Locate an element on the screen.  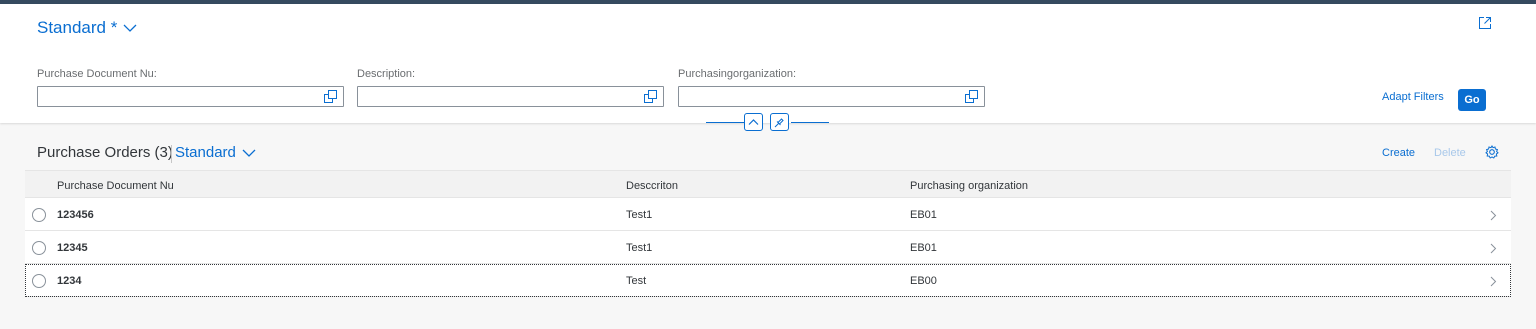
pin-header-button is located at coordinates (779, 122).